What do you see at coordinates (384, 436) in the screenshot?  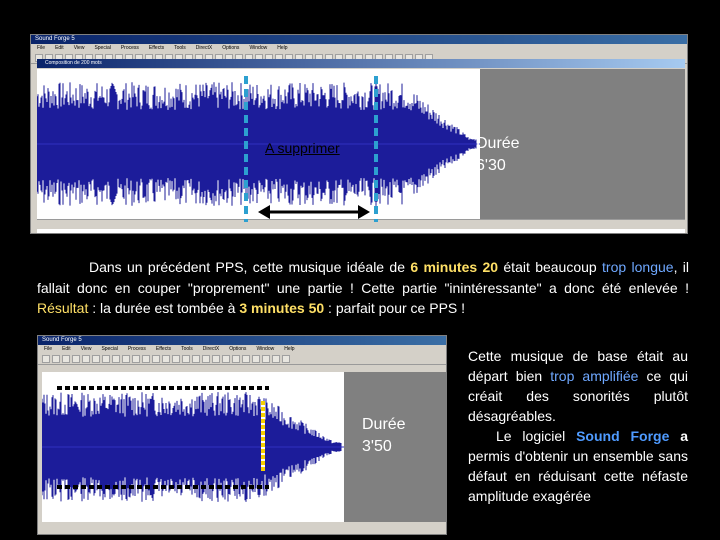 I see `label-duree-3-50: Durée 3'50` at bounding box center [384, 436].